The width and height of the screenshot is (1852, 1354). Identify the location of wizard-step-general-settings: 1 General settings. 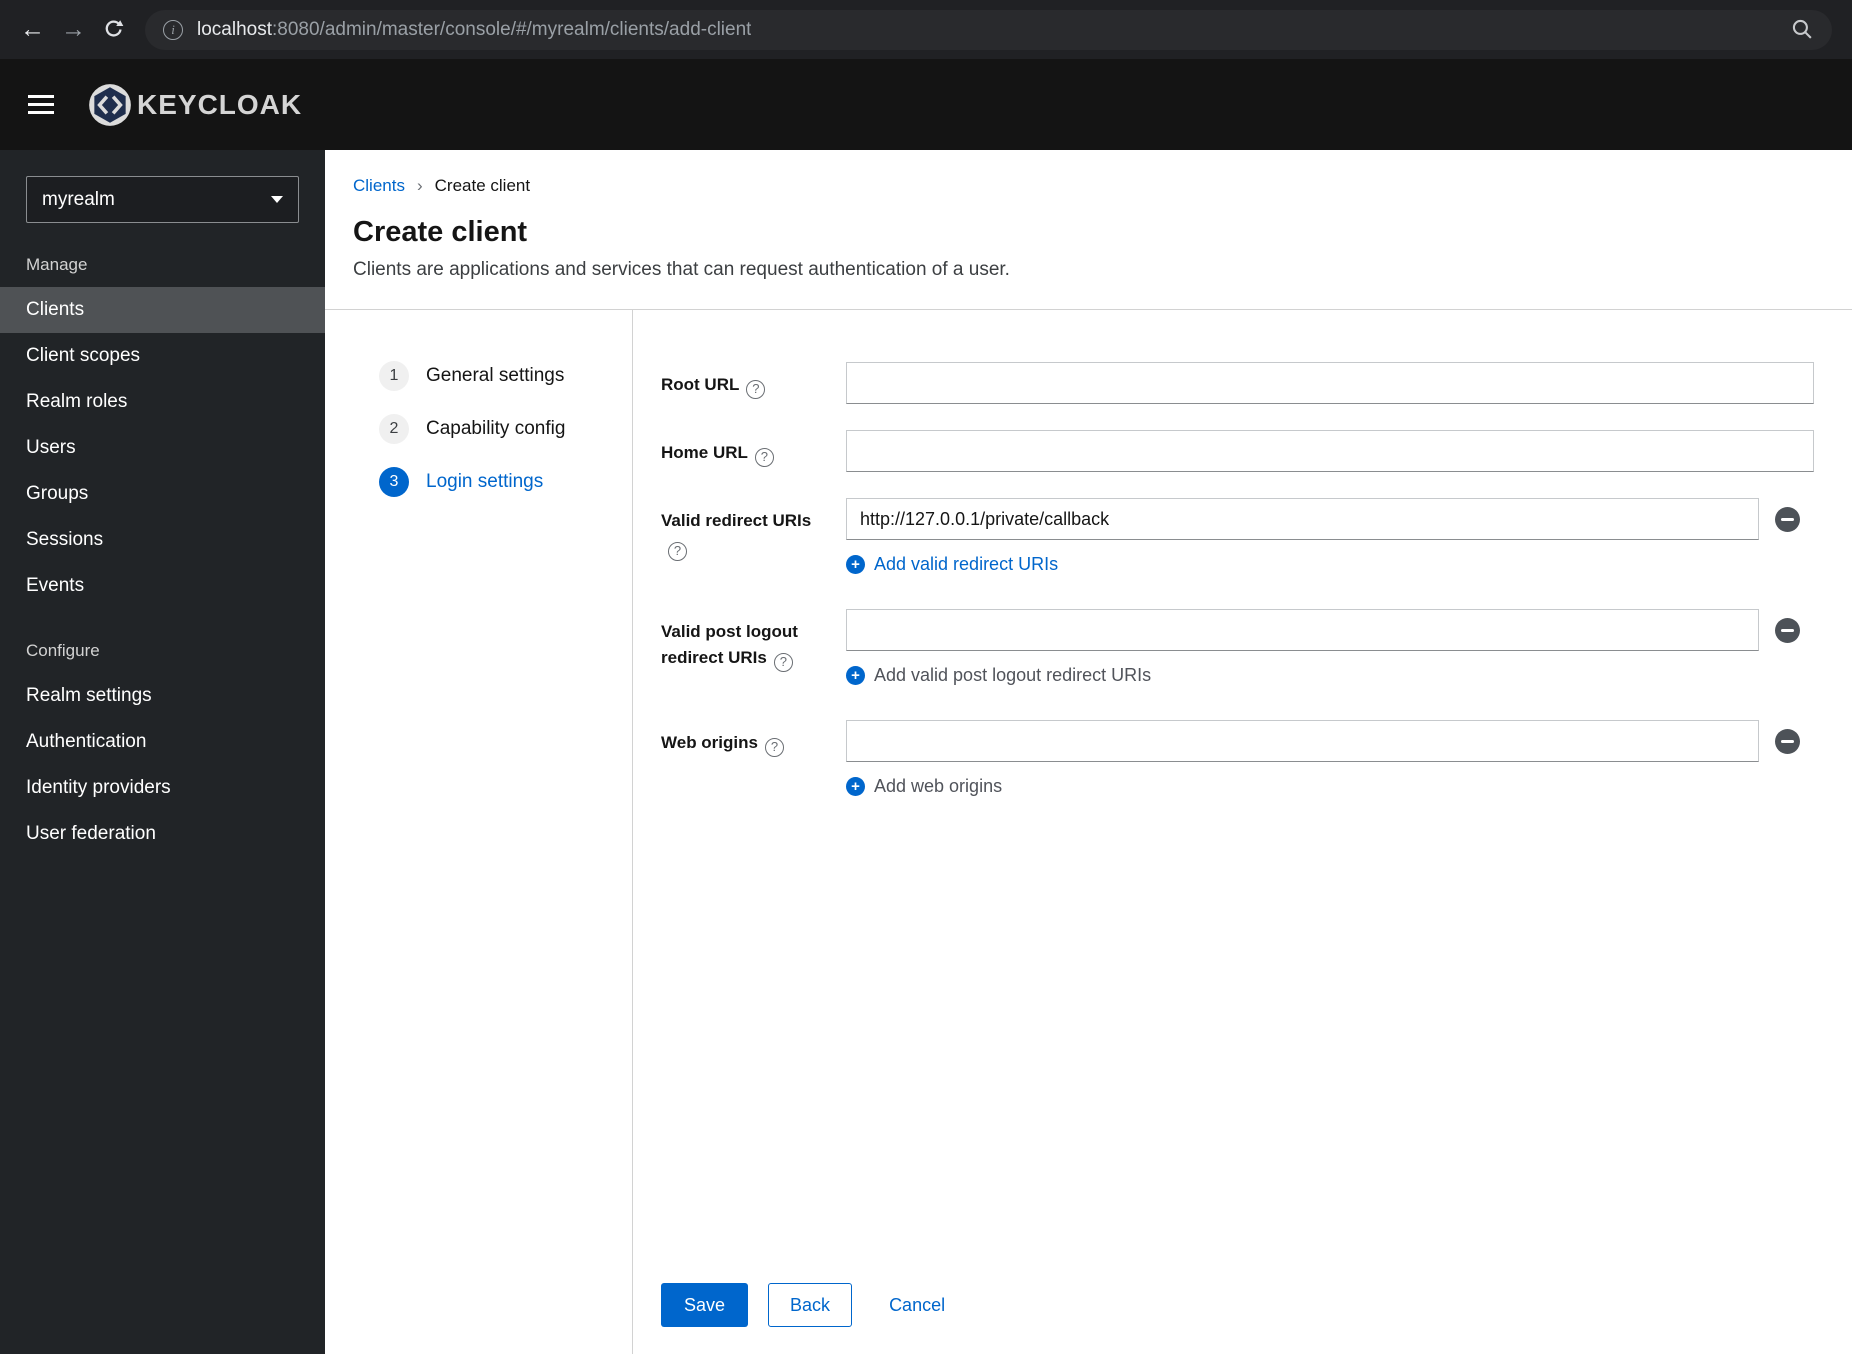
(478, 376).